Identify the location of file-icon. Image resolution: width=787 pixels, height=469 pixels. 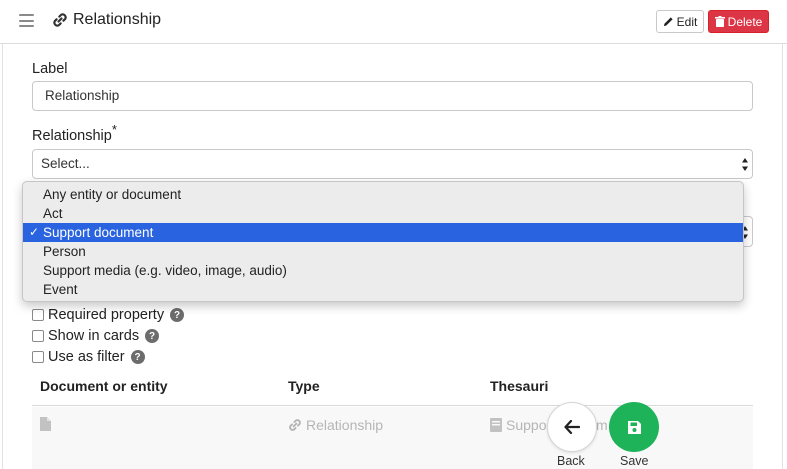
(45, 424).